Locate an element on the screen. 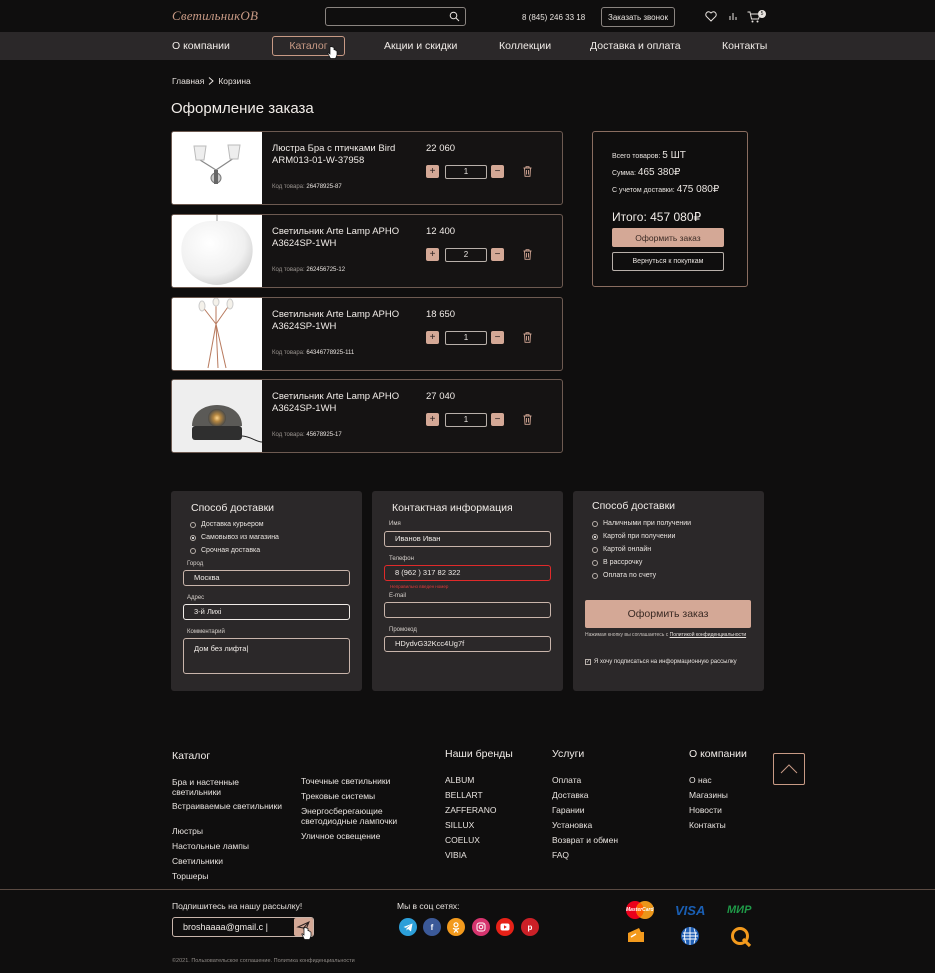  service-link: FAQ is located at coordinates (560, 855).